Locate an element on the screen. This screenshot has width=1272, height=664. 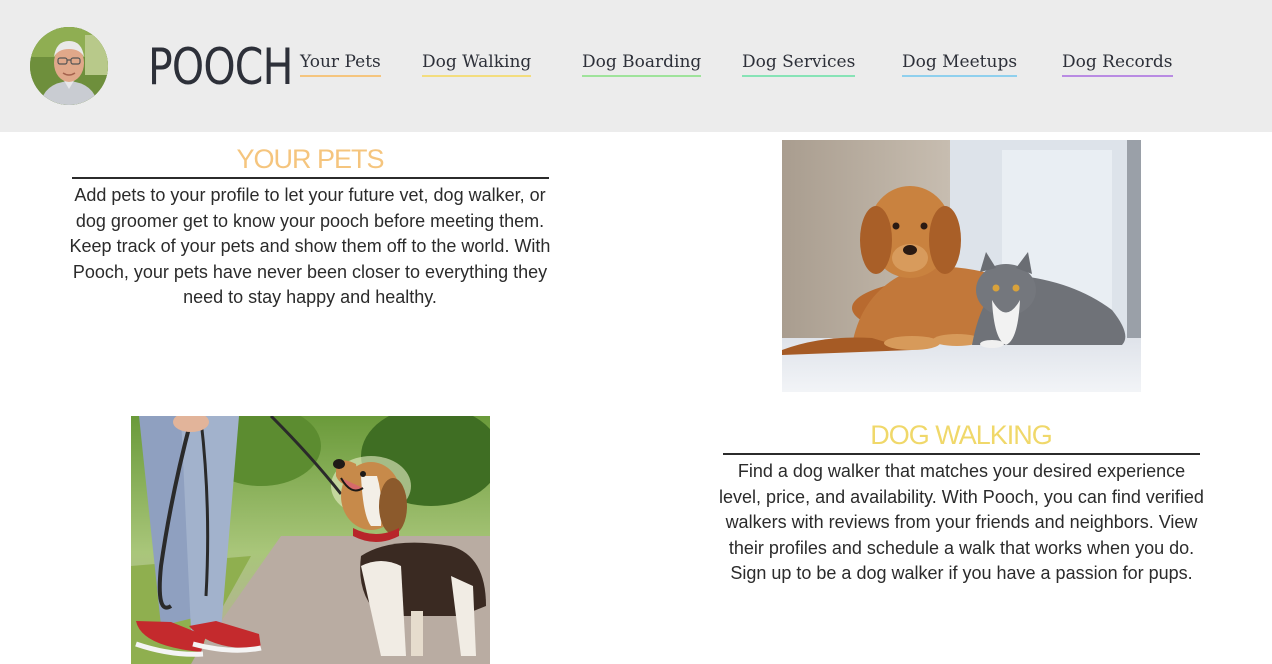
nav-link-dog-boarding: Dog Boarding is located at coordinates (642, 64).